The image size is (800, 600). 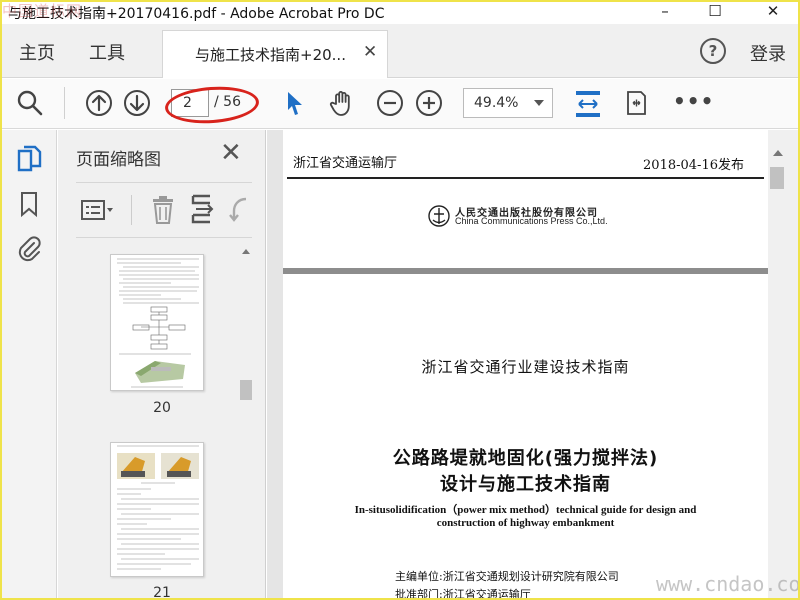 What do you see at coordinates (231, 153) in the screenshot?
I see `close-panel-icon: ✕` at bounding box center [231, 153].